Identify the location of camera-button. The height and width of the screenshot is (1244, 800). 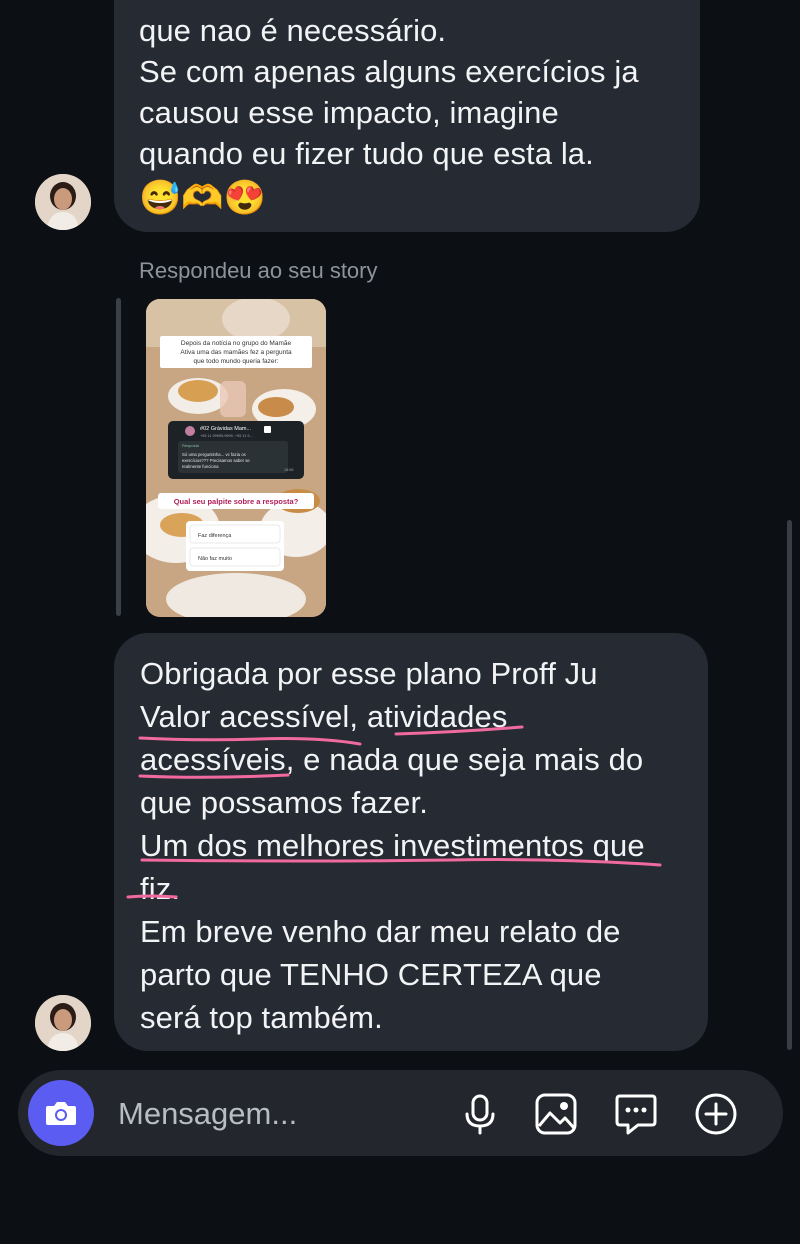
(61, 1113).